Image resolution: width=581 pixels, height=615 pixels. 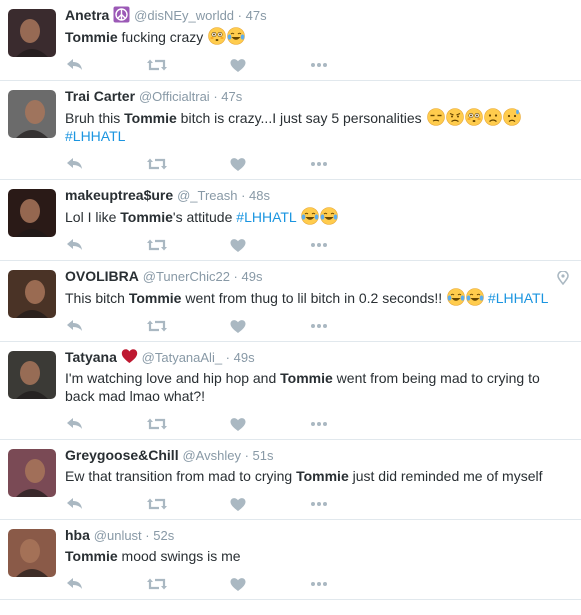 What do you see at coordinates (119, 195) in the screenshot?
I see `author-fullname: makeuptrea$ure` at bounding box center [119, 195].